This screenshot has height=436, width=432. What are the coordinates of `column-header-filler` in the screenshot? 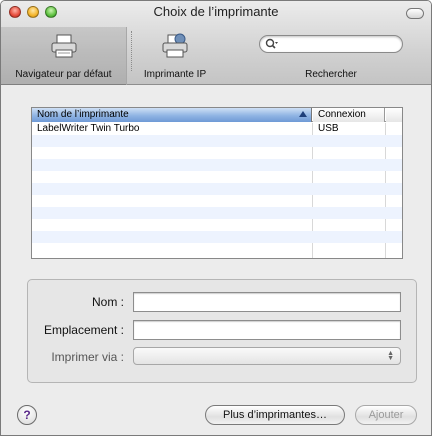 It's located at (394, 115).